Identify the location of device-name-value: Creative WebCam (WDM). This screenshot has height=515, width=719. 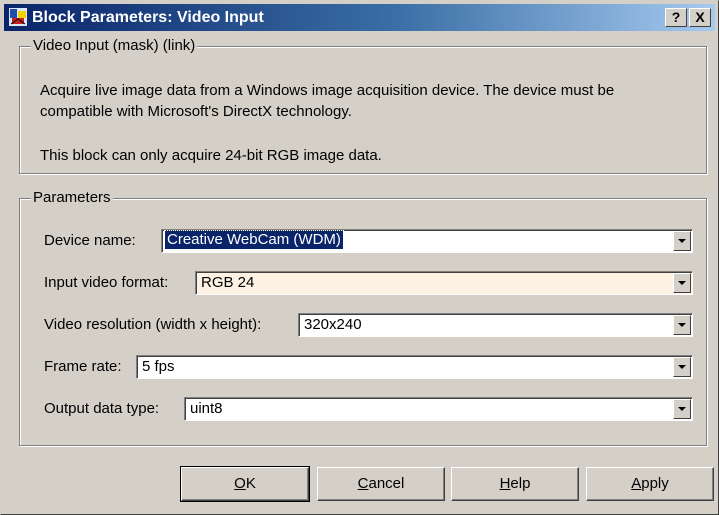
(254, 240).